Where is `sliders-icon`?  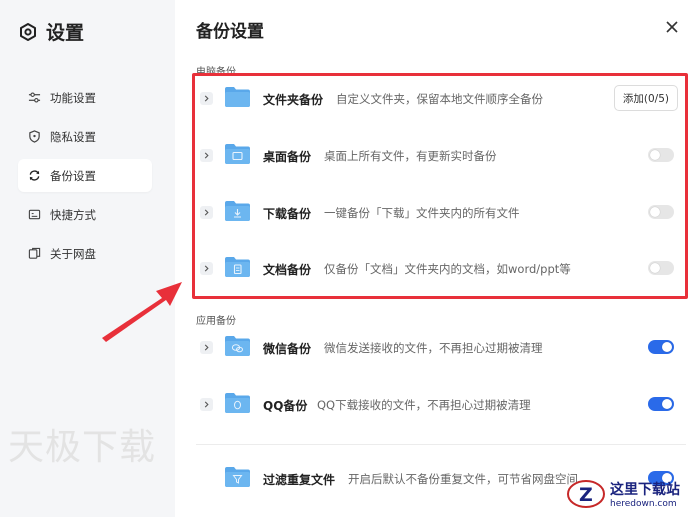 sliders-icon is located at coordinates (34, 97).